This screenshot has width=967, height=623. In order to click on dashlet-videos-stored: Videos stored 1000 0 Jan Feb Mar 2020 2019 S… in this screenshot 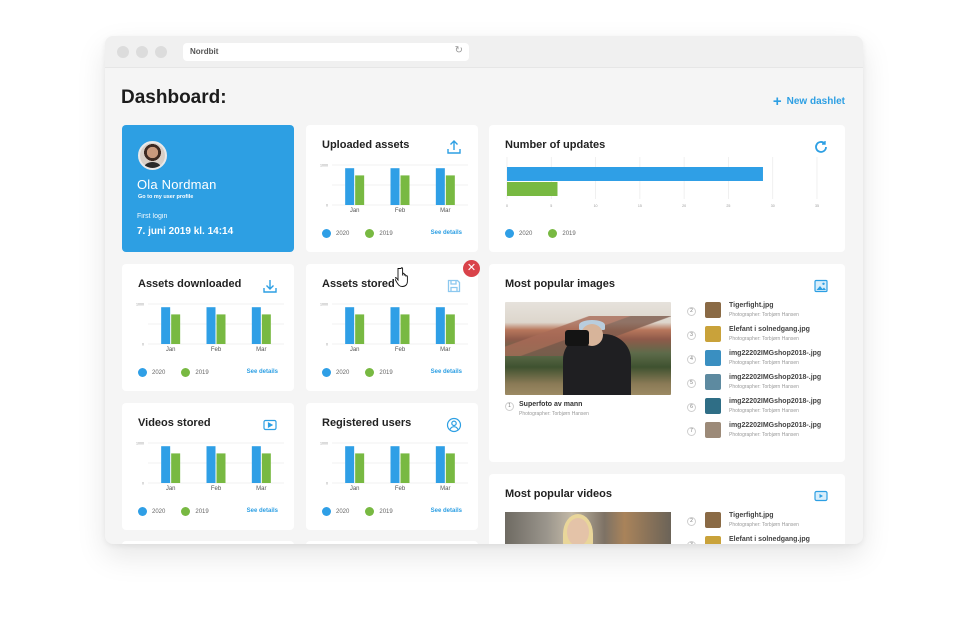, I will do `click(208, 466)`.